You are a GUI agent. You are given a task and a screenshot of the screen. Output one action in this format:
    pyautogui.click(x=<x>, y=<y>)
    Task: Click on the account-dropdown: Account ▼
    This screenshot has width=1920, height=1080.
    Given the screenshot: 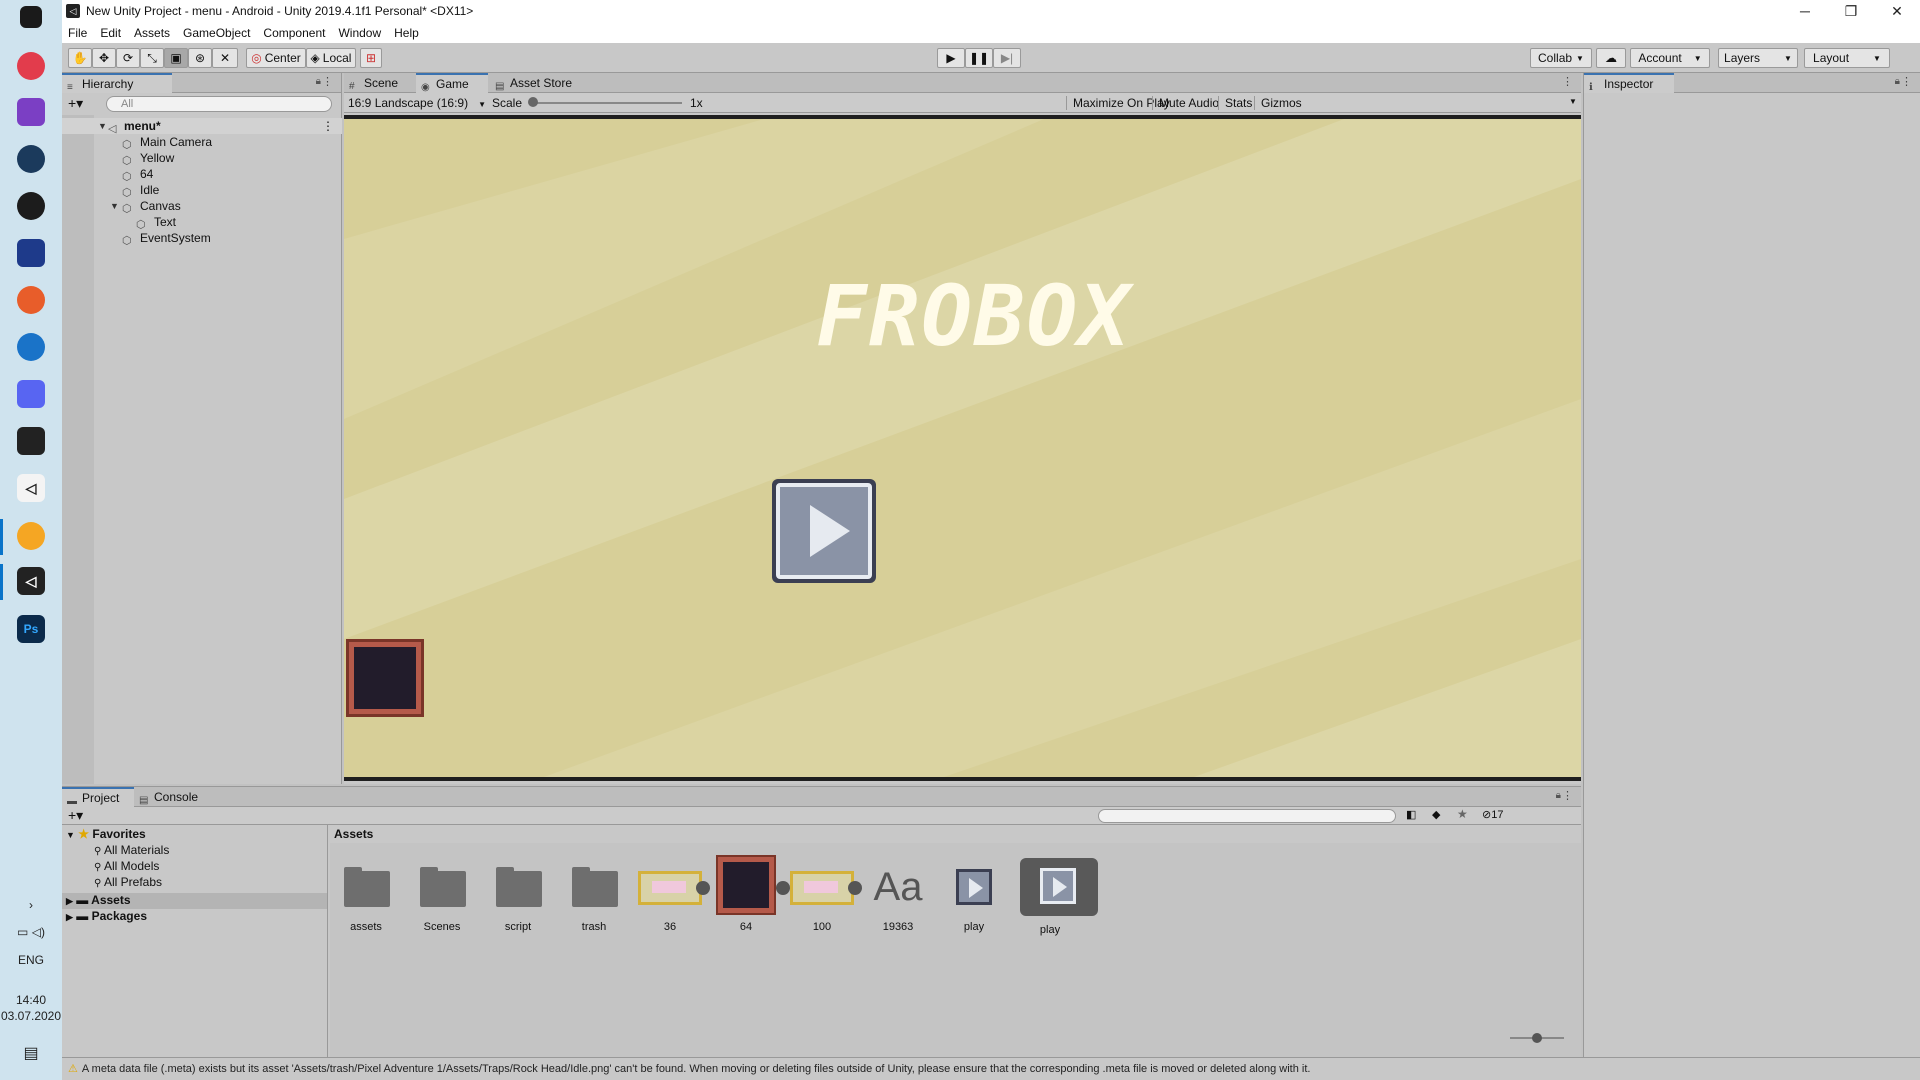 What is the action you would take?
    pyautogui.click(x=1670, y=58)
    